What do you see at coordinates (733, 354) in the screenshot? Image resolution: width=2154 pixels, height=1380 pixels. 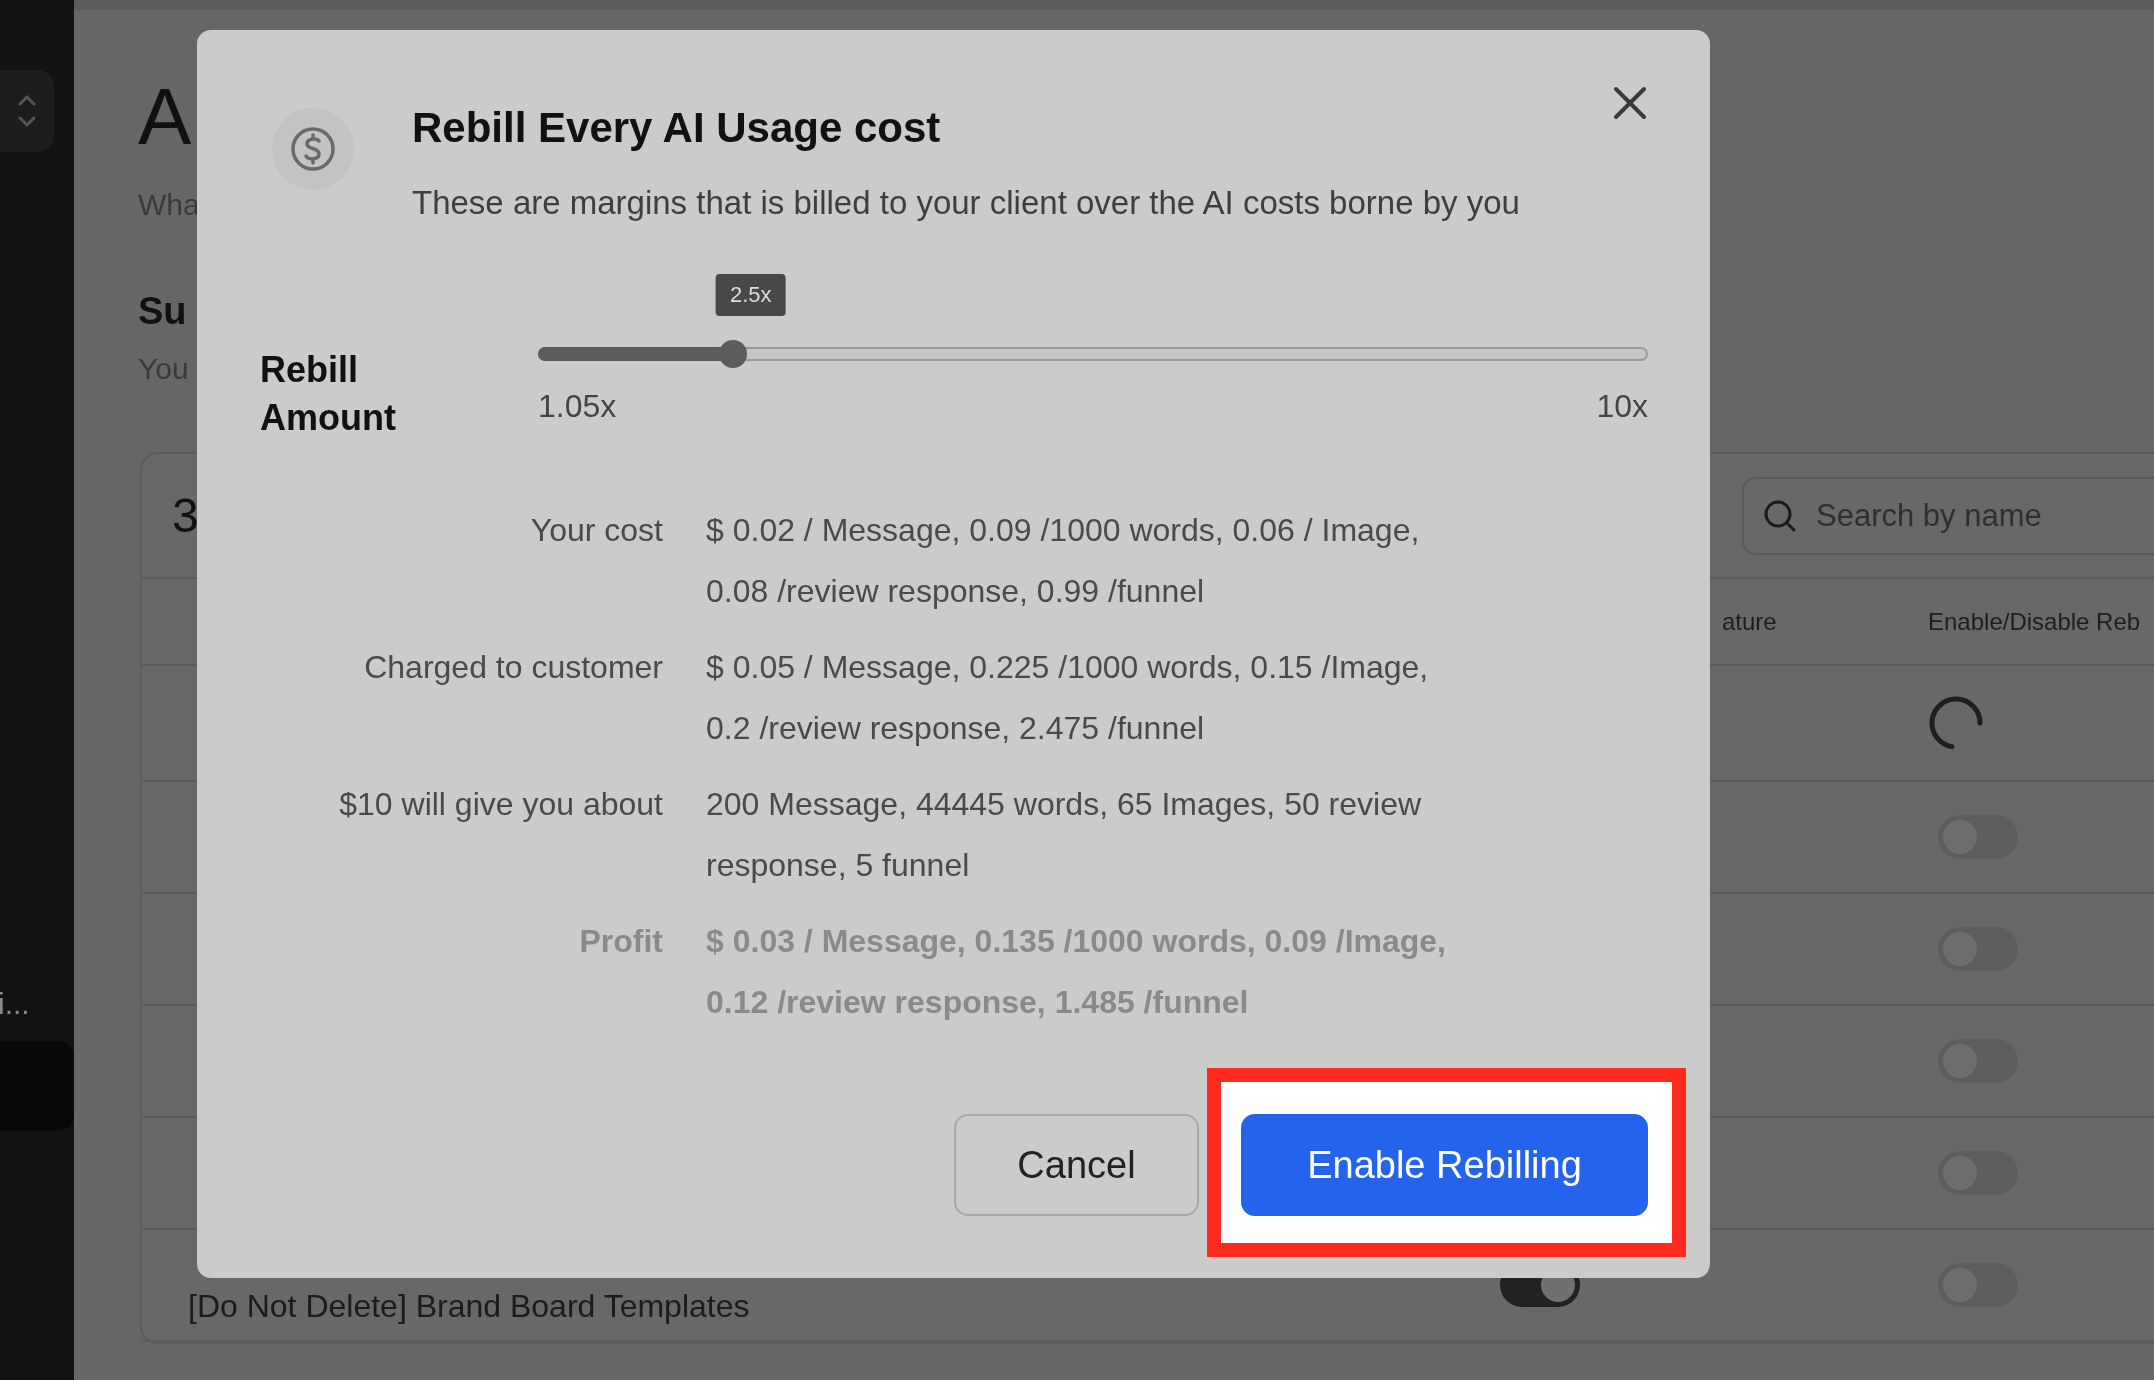 I see `slider-thumb` at bounding box center [733, 354].